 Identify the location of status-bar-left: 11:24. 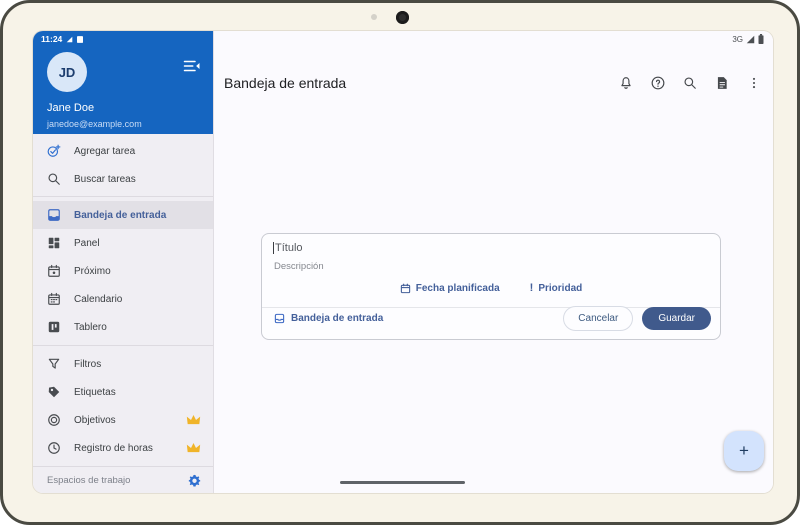
(123, 37).